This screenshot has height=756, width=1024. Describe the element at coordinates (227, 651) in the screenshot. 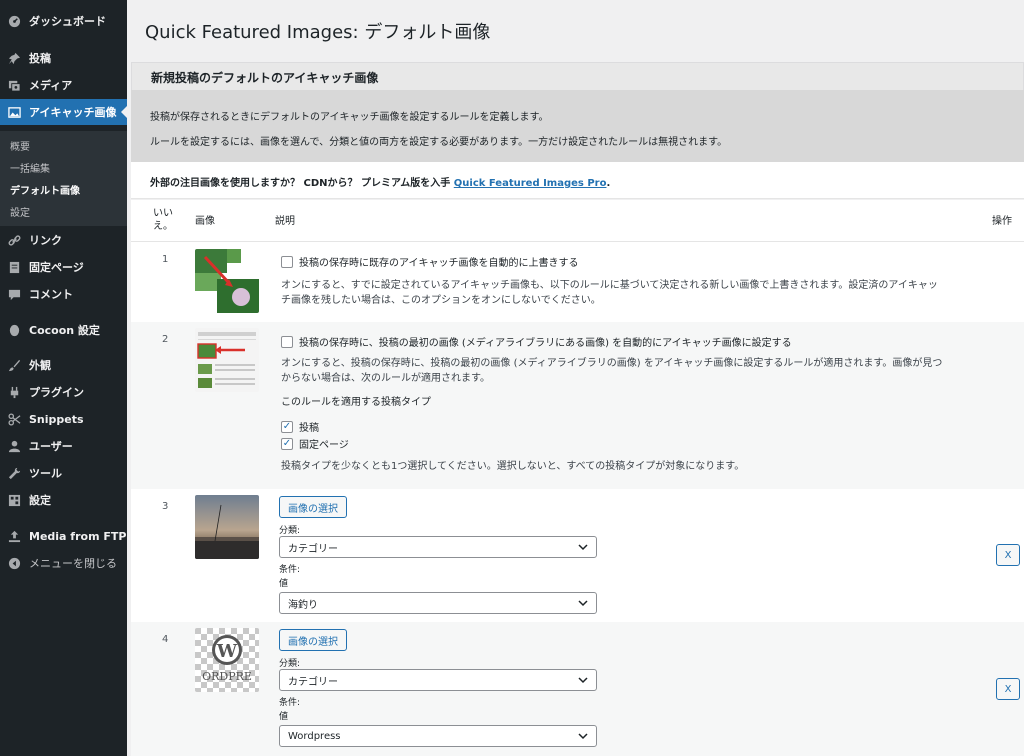

I see `svg-text: W` at that location.